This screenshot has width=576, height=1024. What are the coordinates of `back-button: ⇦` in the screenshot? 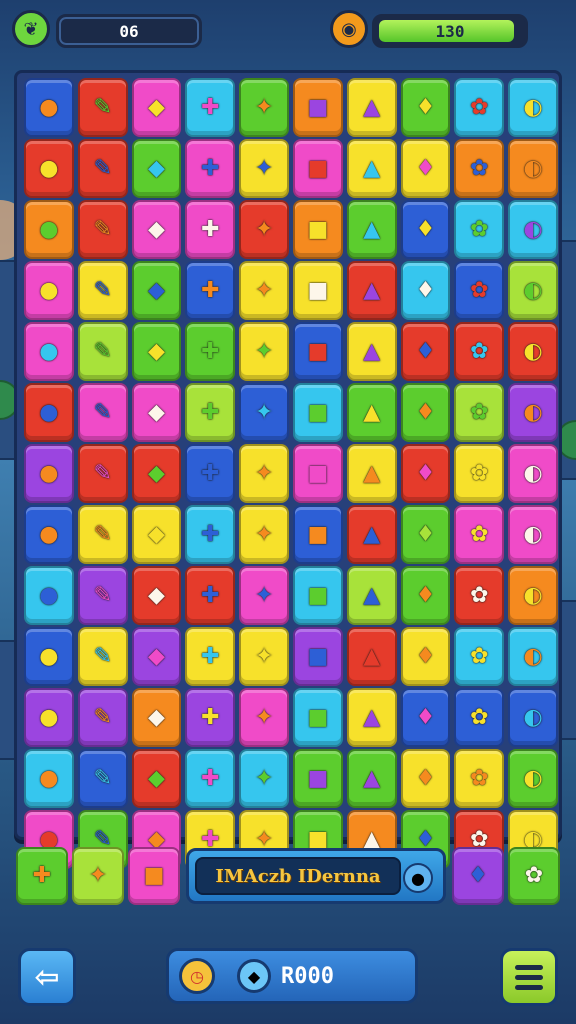 It's located at (47, 977).